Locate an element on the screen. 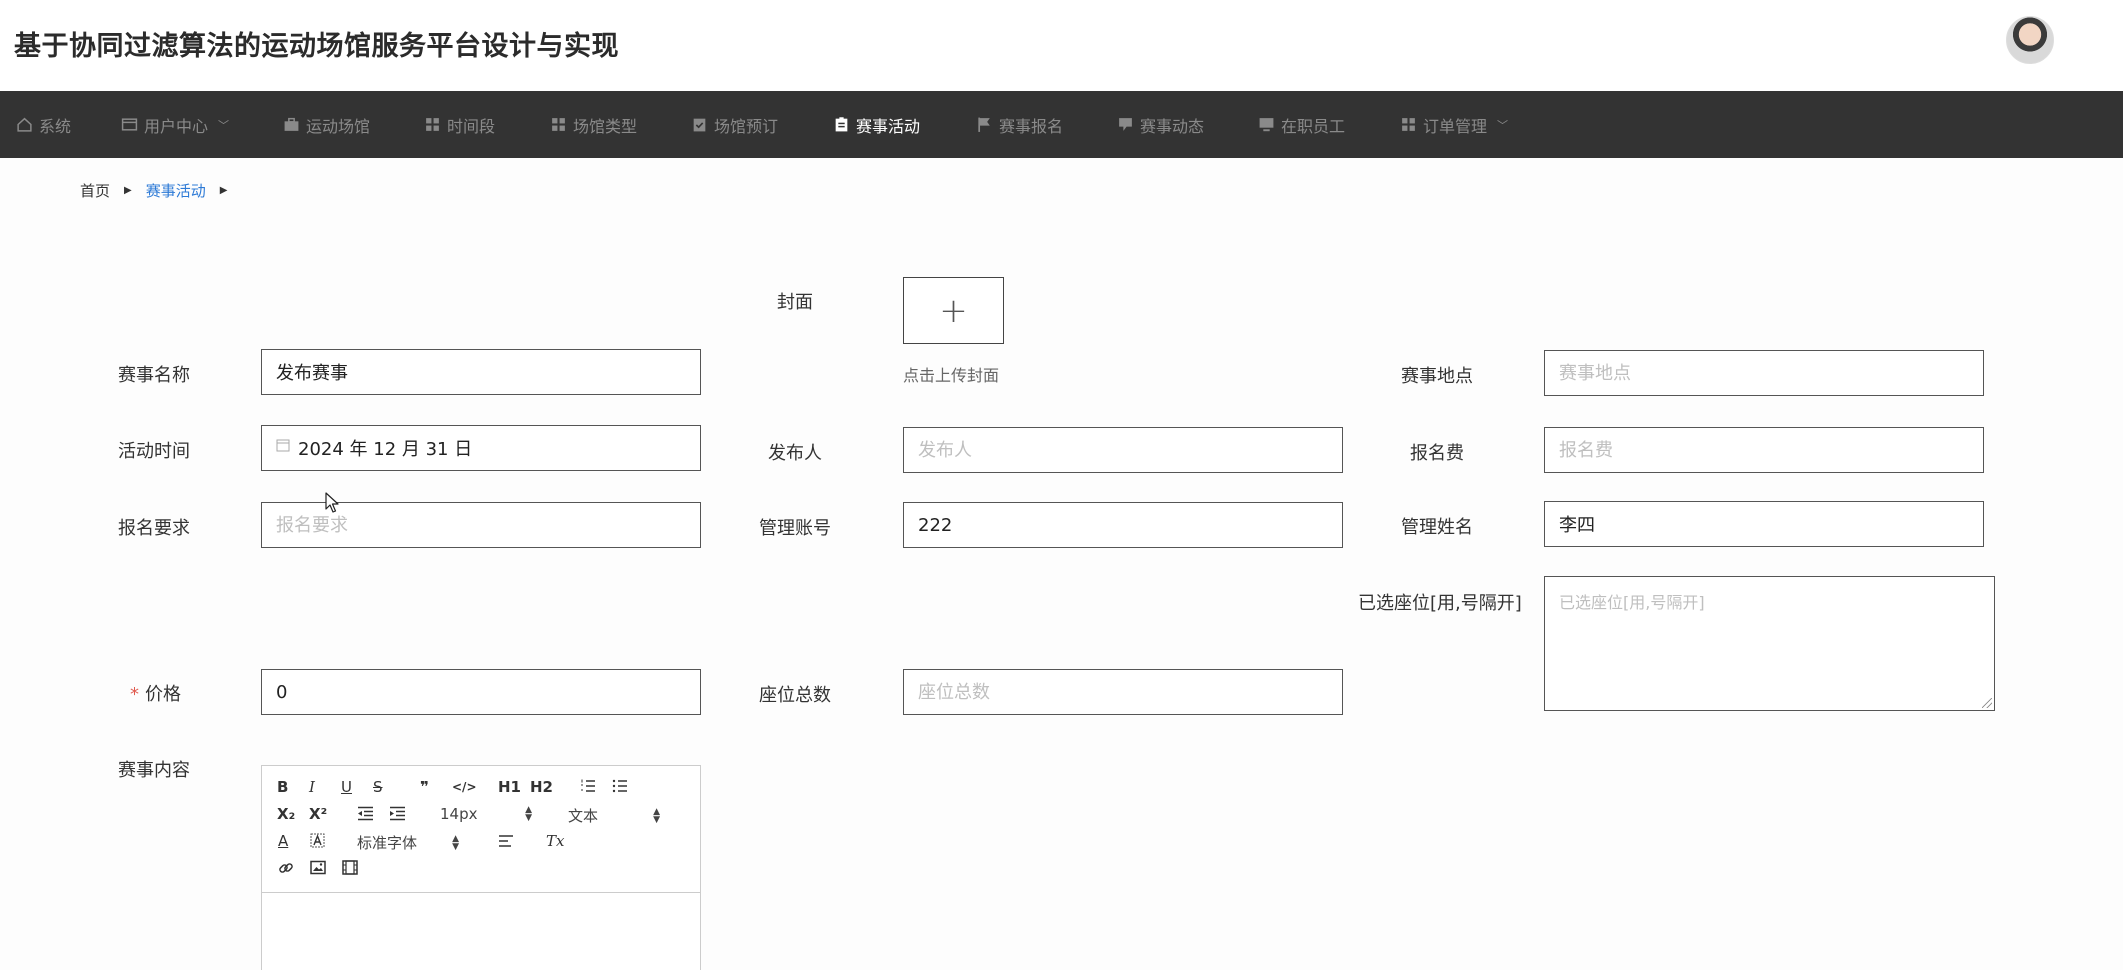 The image size is (2123, 970). total-seats-input is located at coordinates (1123, 692).